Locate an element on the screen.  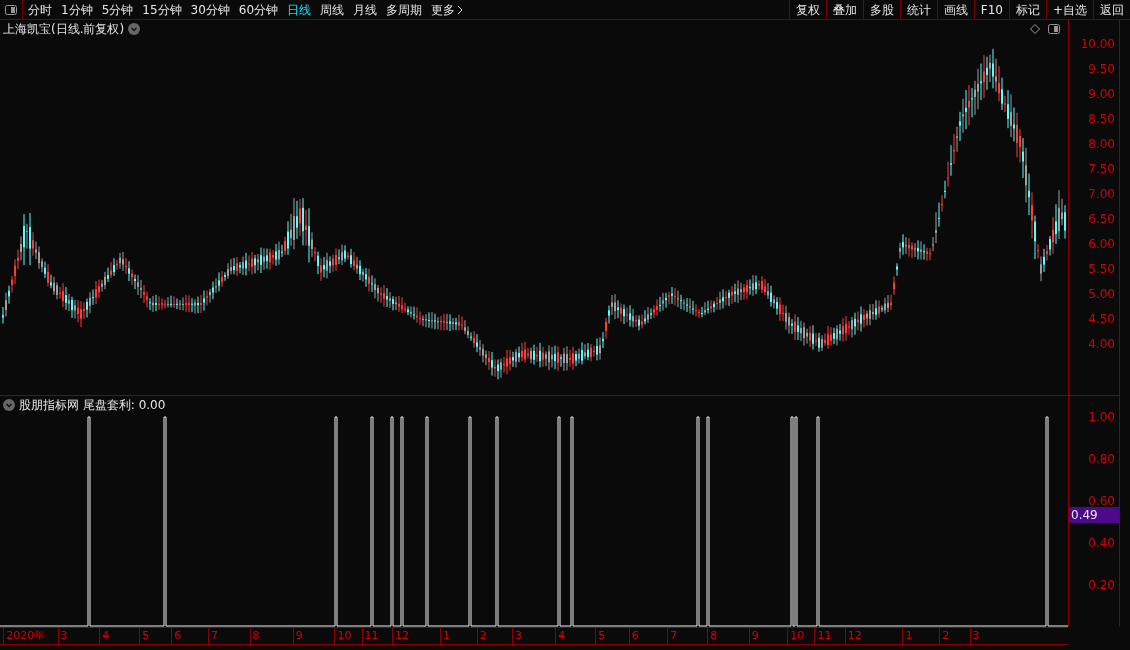
price-axis-label: 8.50 is located at coordinates (1101, 119).